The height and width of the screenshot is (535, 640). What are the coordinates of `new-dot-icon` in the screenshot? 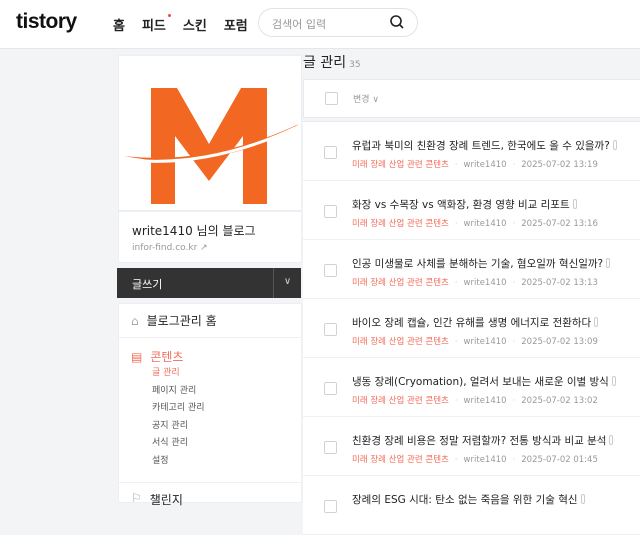 It's located at (169, 15).